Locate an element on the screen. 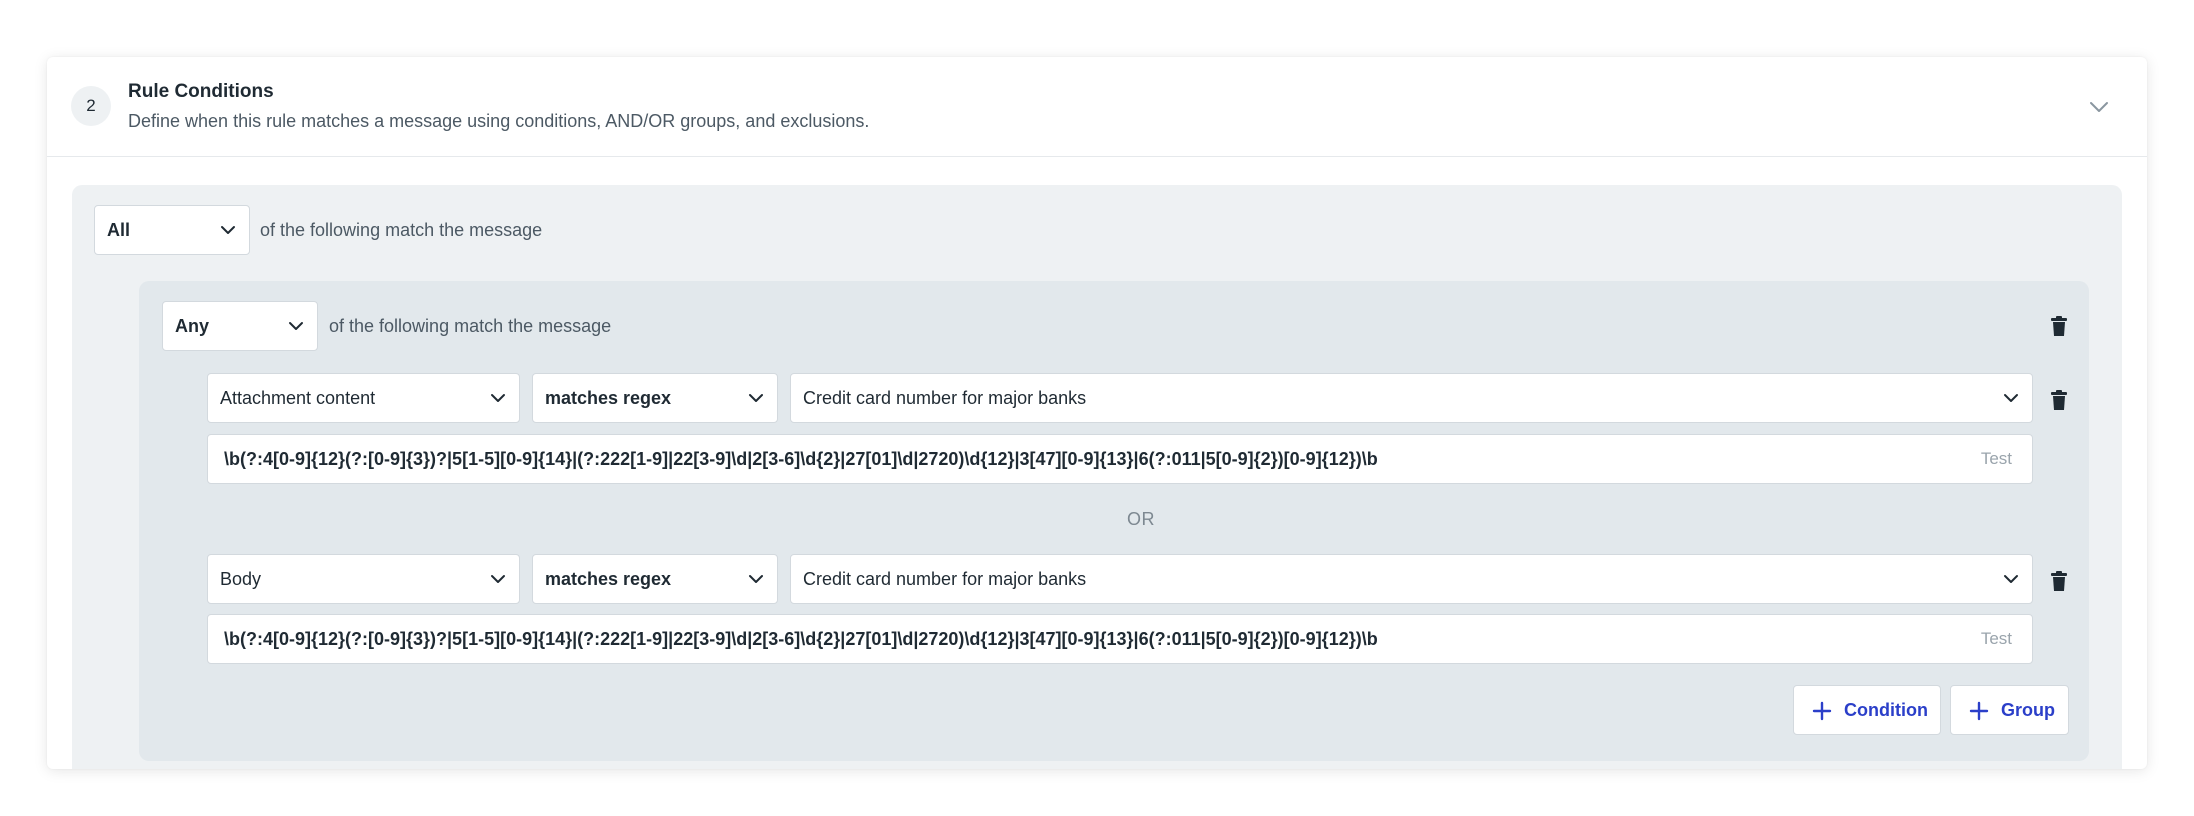 This screenshot has height=816, width=2194. condition-2-operator-select: matches regex is located at coordinates (655, 579).